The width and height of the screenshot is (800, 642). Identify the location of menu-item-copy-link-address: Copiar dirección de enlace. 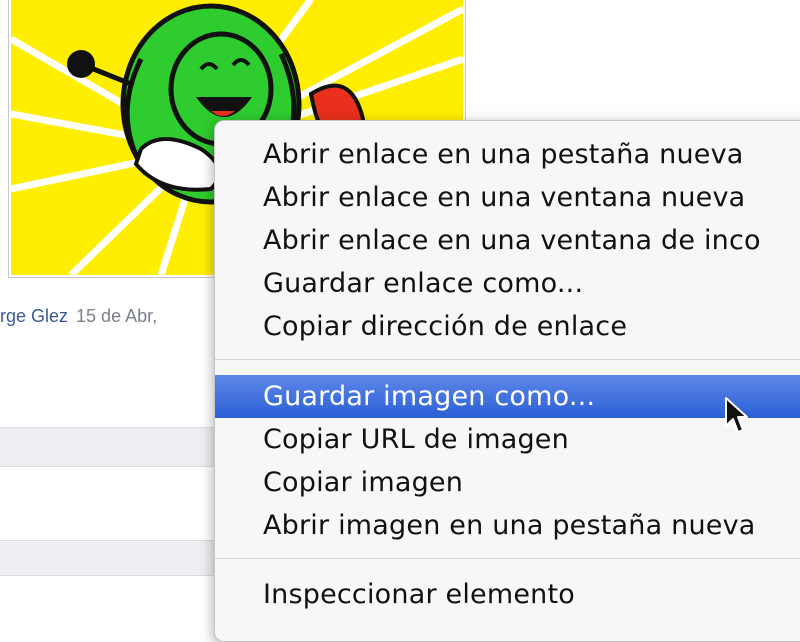
(507, 326).